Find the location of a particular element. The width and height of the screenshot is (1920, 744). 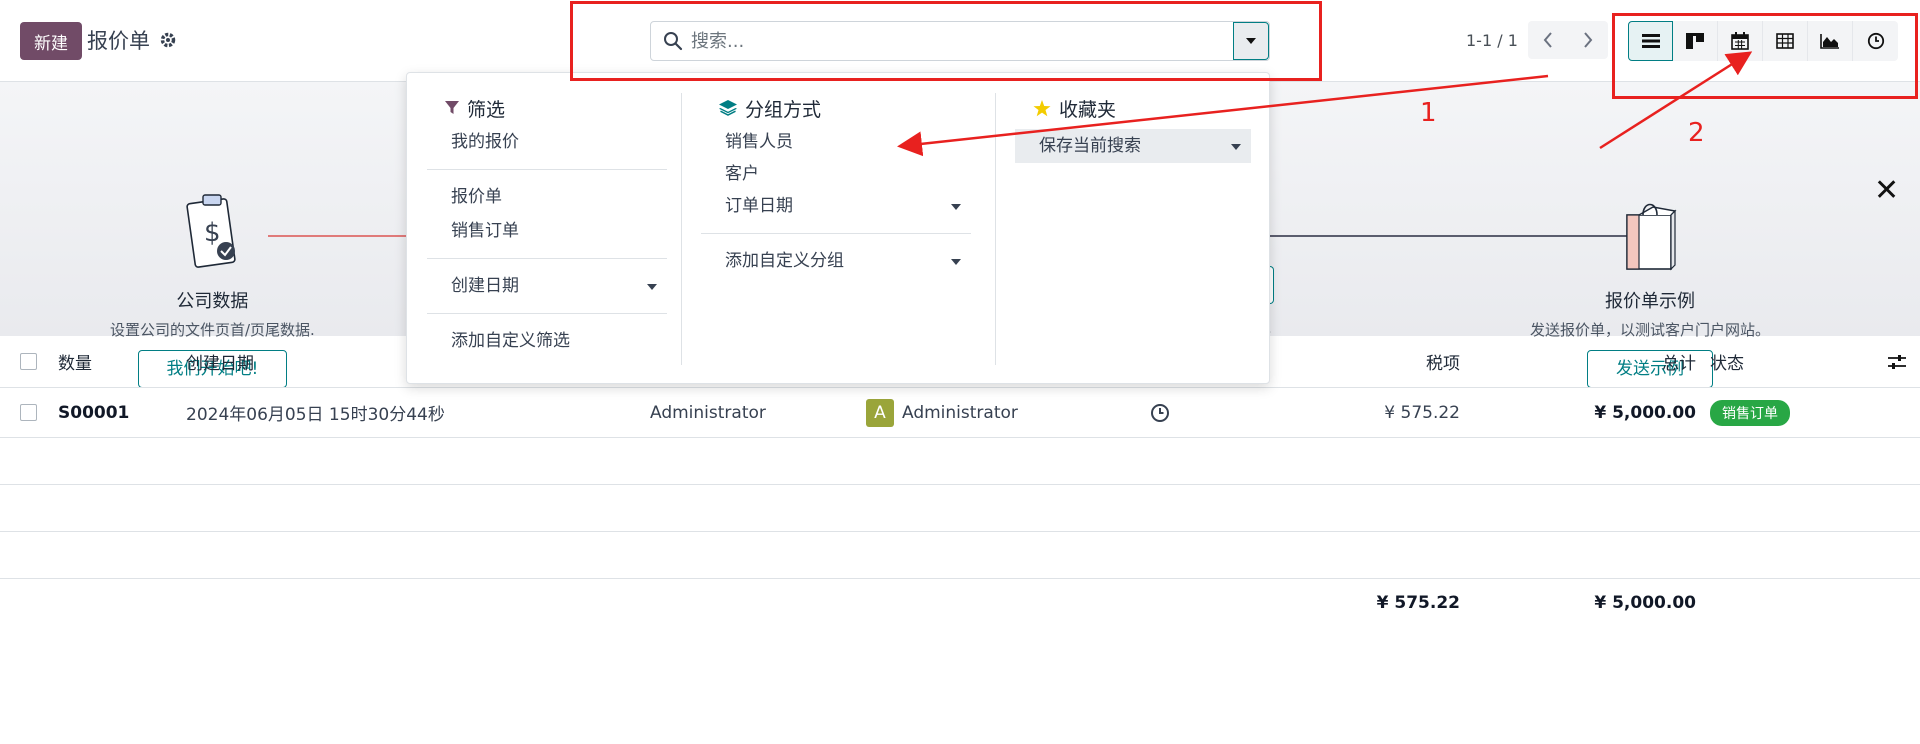

activity-clock-icon is located at coordinates (1160, 412).